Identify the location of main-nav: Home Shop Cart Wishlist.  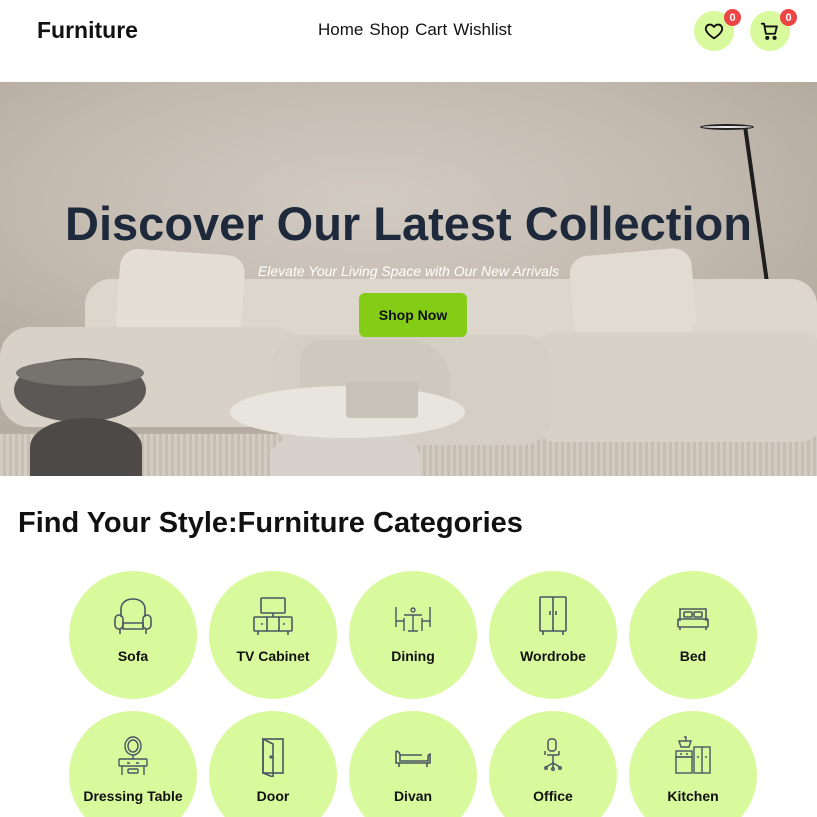
(415, 30).